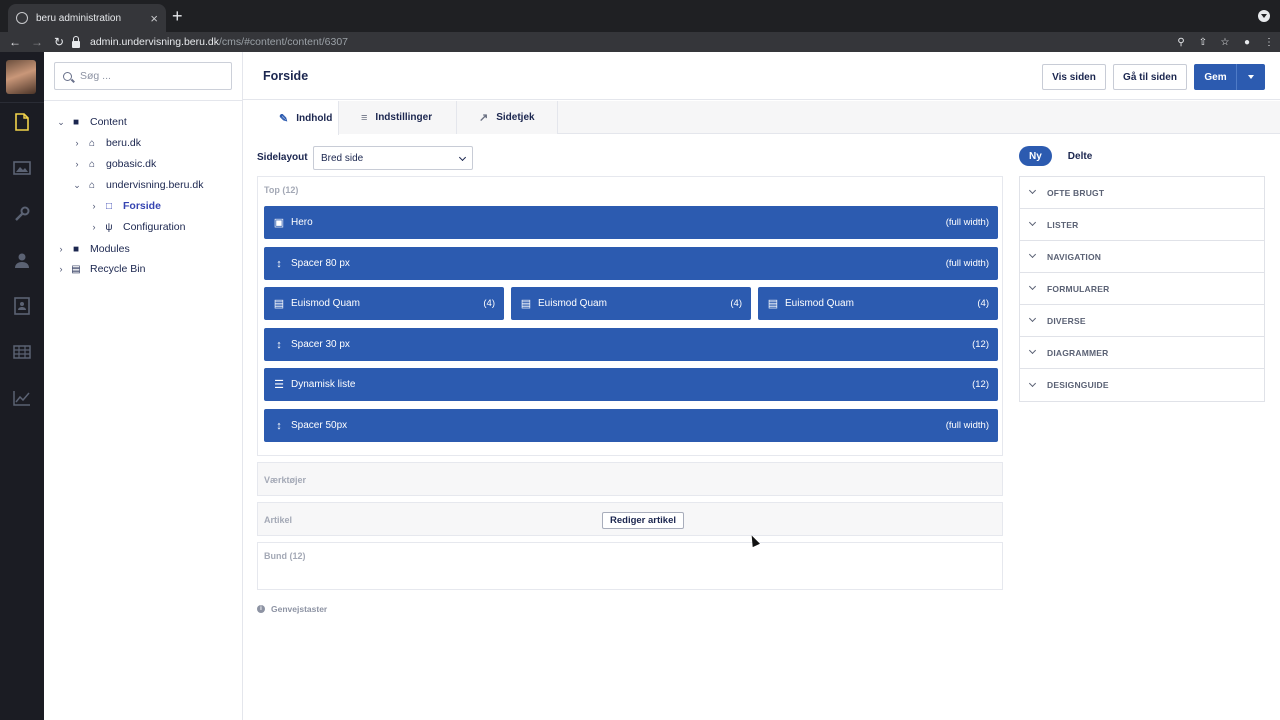 This screenshot has height=720, width=1280. What do you see at coordinates (1142, 353) in the screenshot?
I see `library-section-charts: DIAGRAMMER` at bounding box center [1142, 353].